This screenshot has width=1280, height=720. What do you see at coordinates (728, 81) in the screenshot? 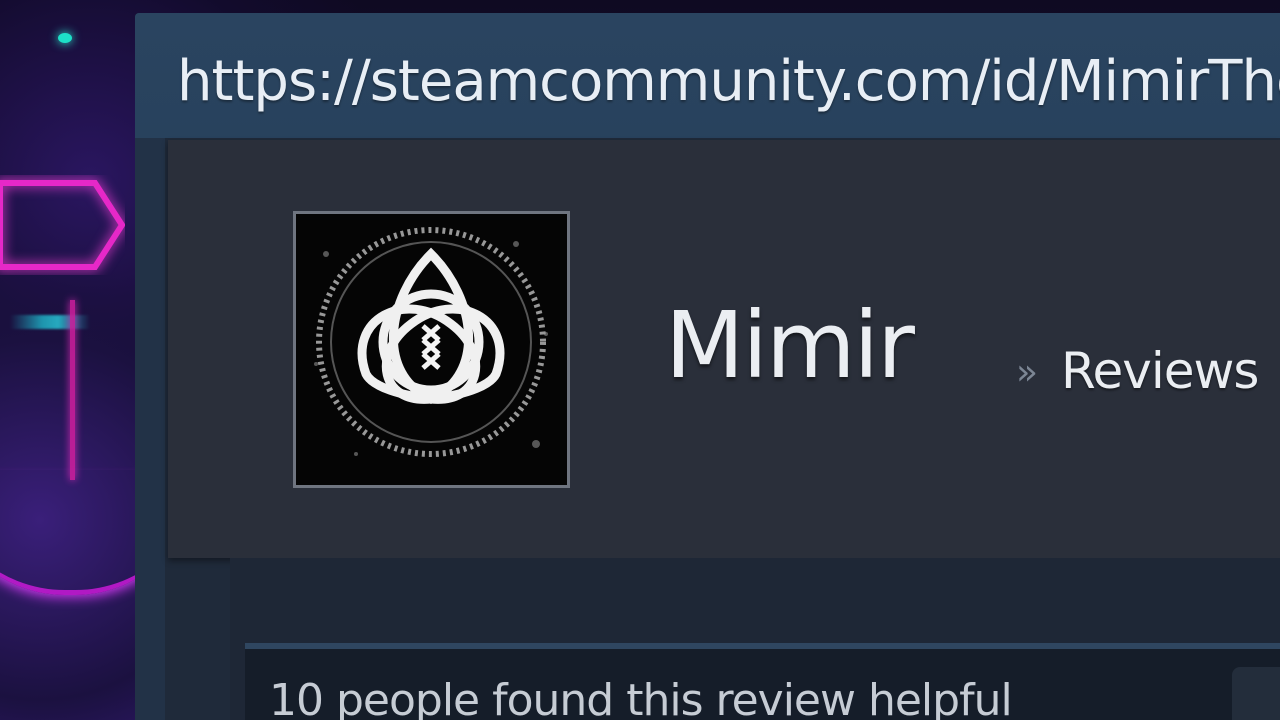
I see `url-text: https://steamcommunity.com/id/MimirThe` at bounding box center [728, 81].